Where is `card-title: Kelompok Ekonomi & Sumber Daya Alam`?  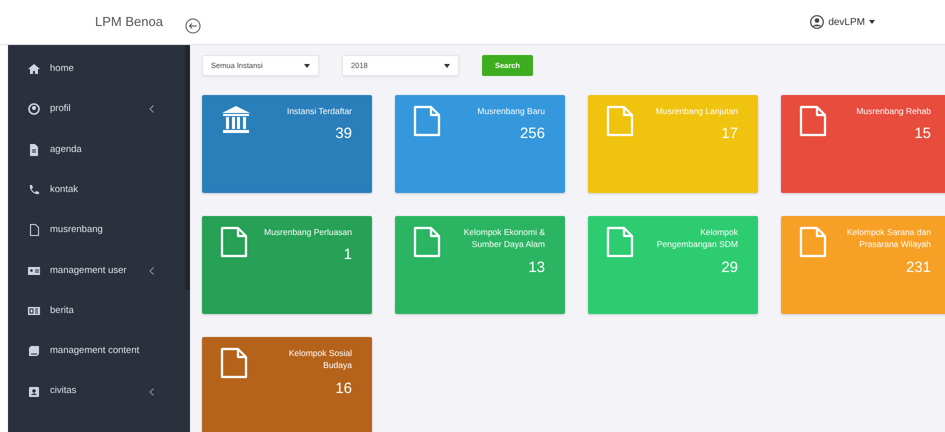 card-title: Kelompok Ekonomi & Sumber Daya Alam is located at coordinates (503, 238).